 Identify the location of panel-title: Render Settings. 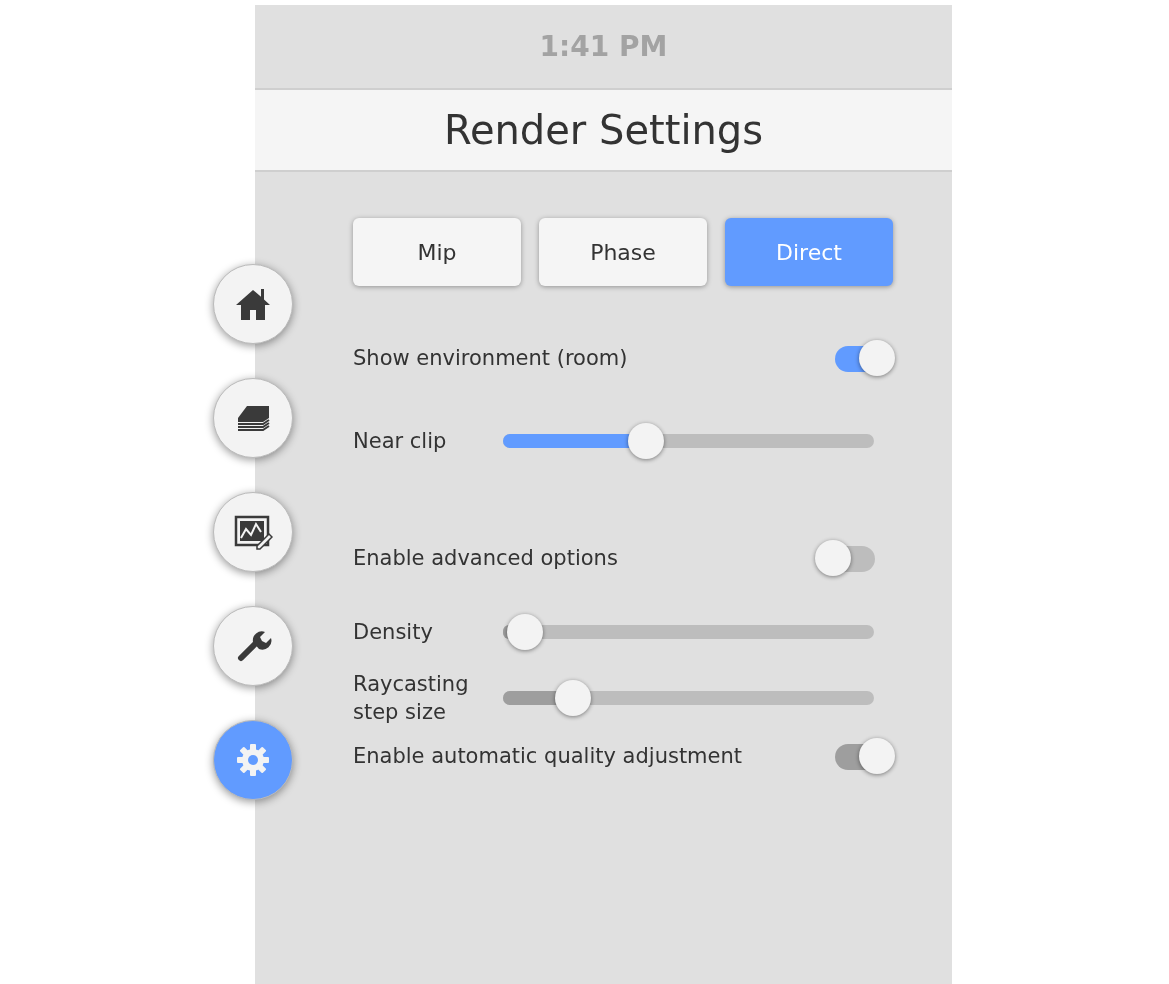
(603, 130).